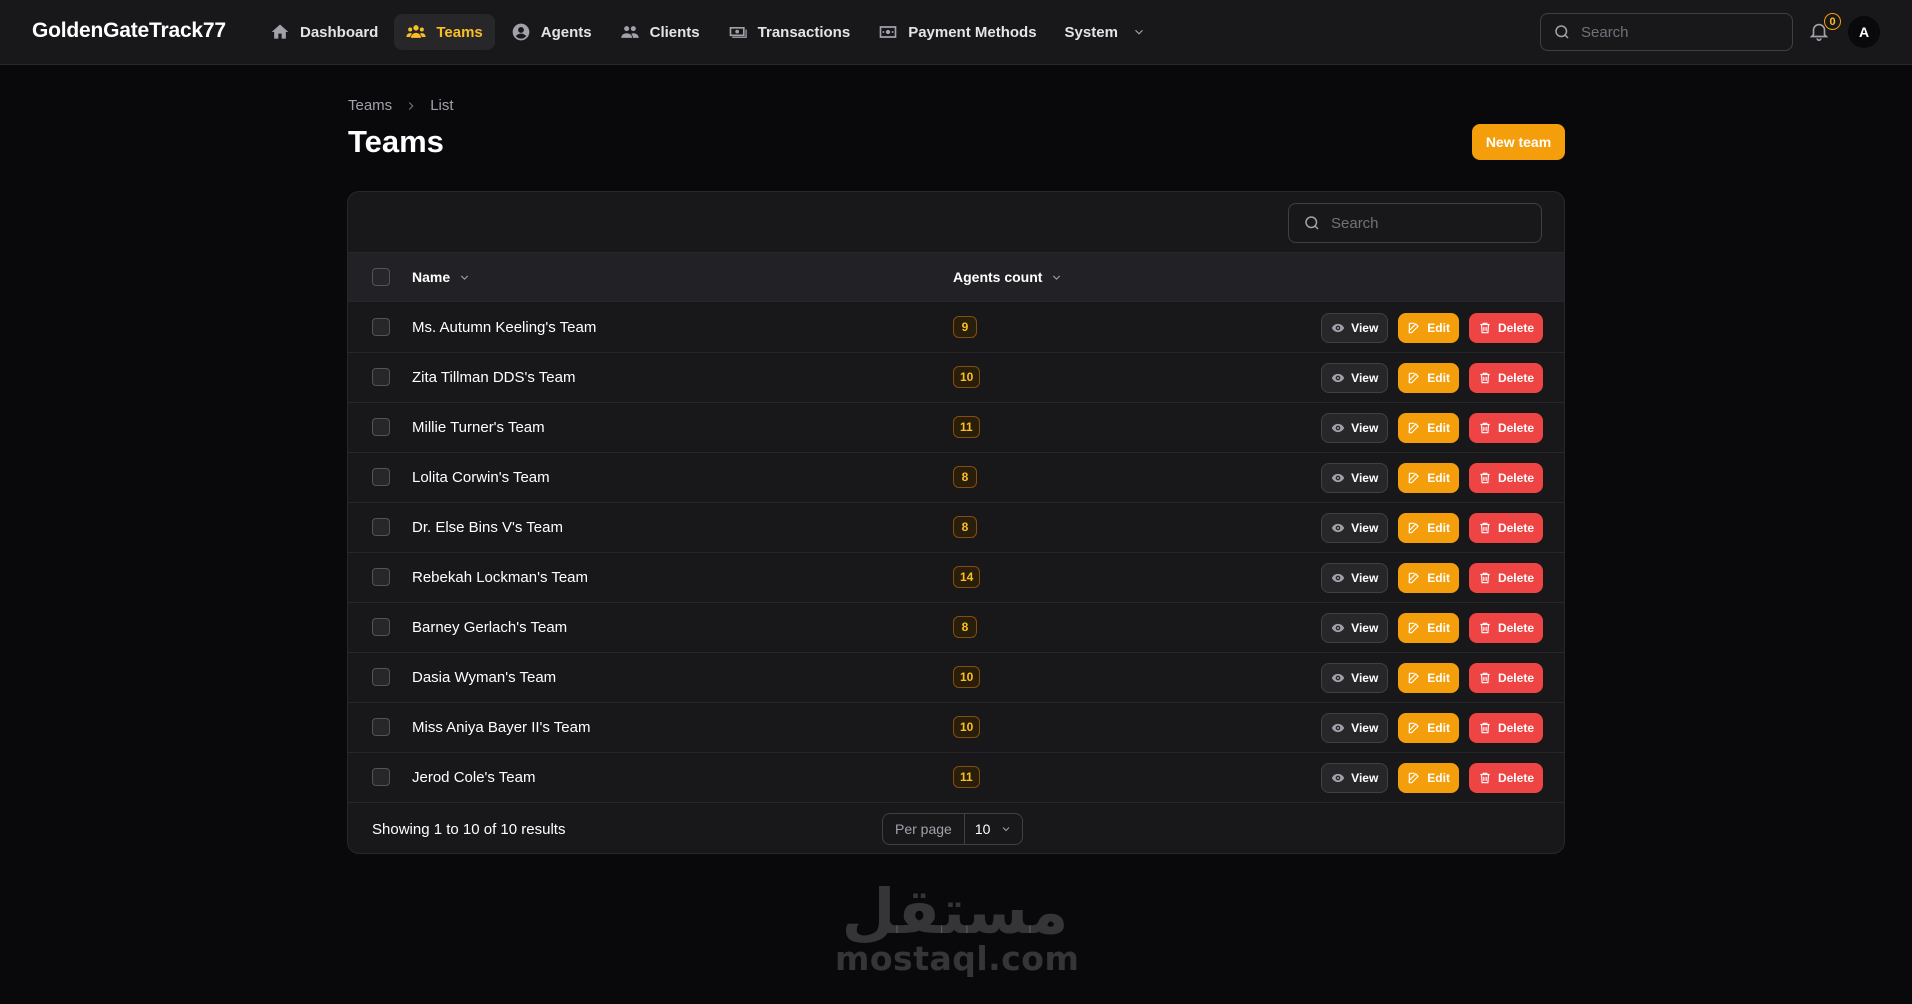 This screenshot has height=1004, width=1912. Describe the element at coordinates (956, 628) in the screenshot. I see `table-row: Barney Gerlach's Team 8 View Edit Delete` at that location.